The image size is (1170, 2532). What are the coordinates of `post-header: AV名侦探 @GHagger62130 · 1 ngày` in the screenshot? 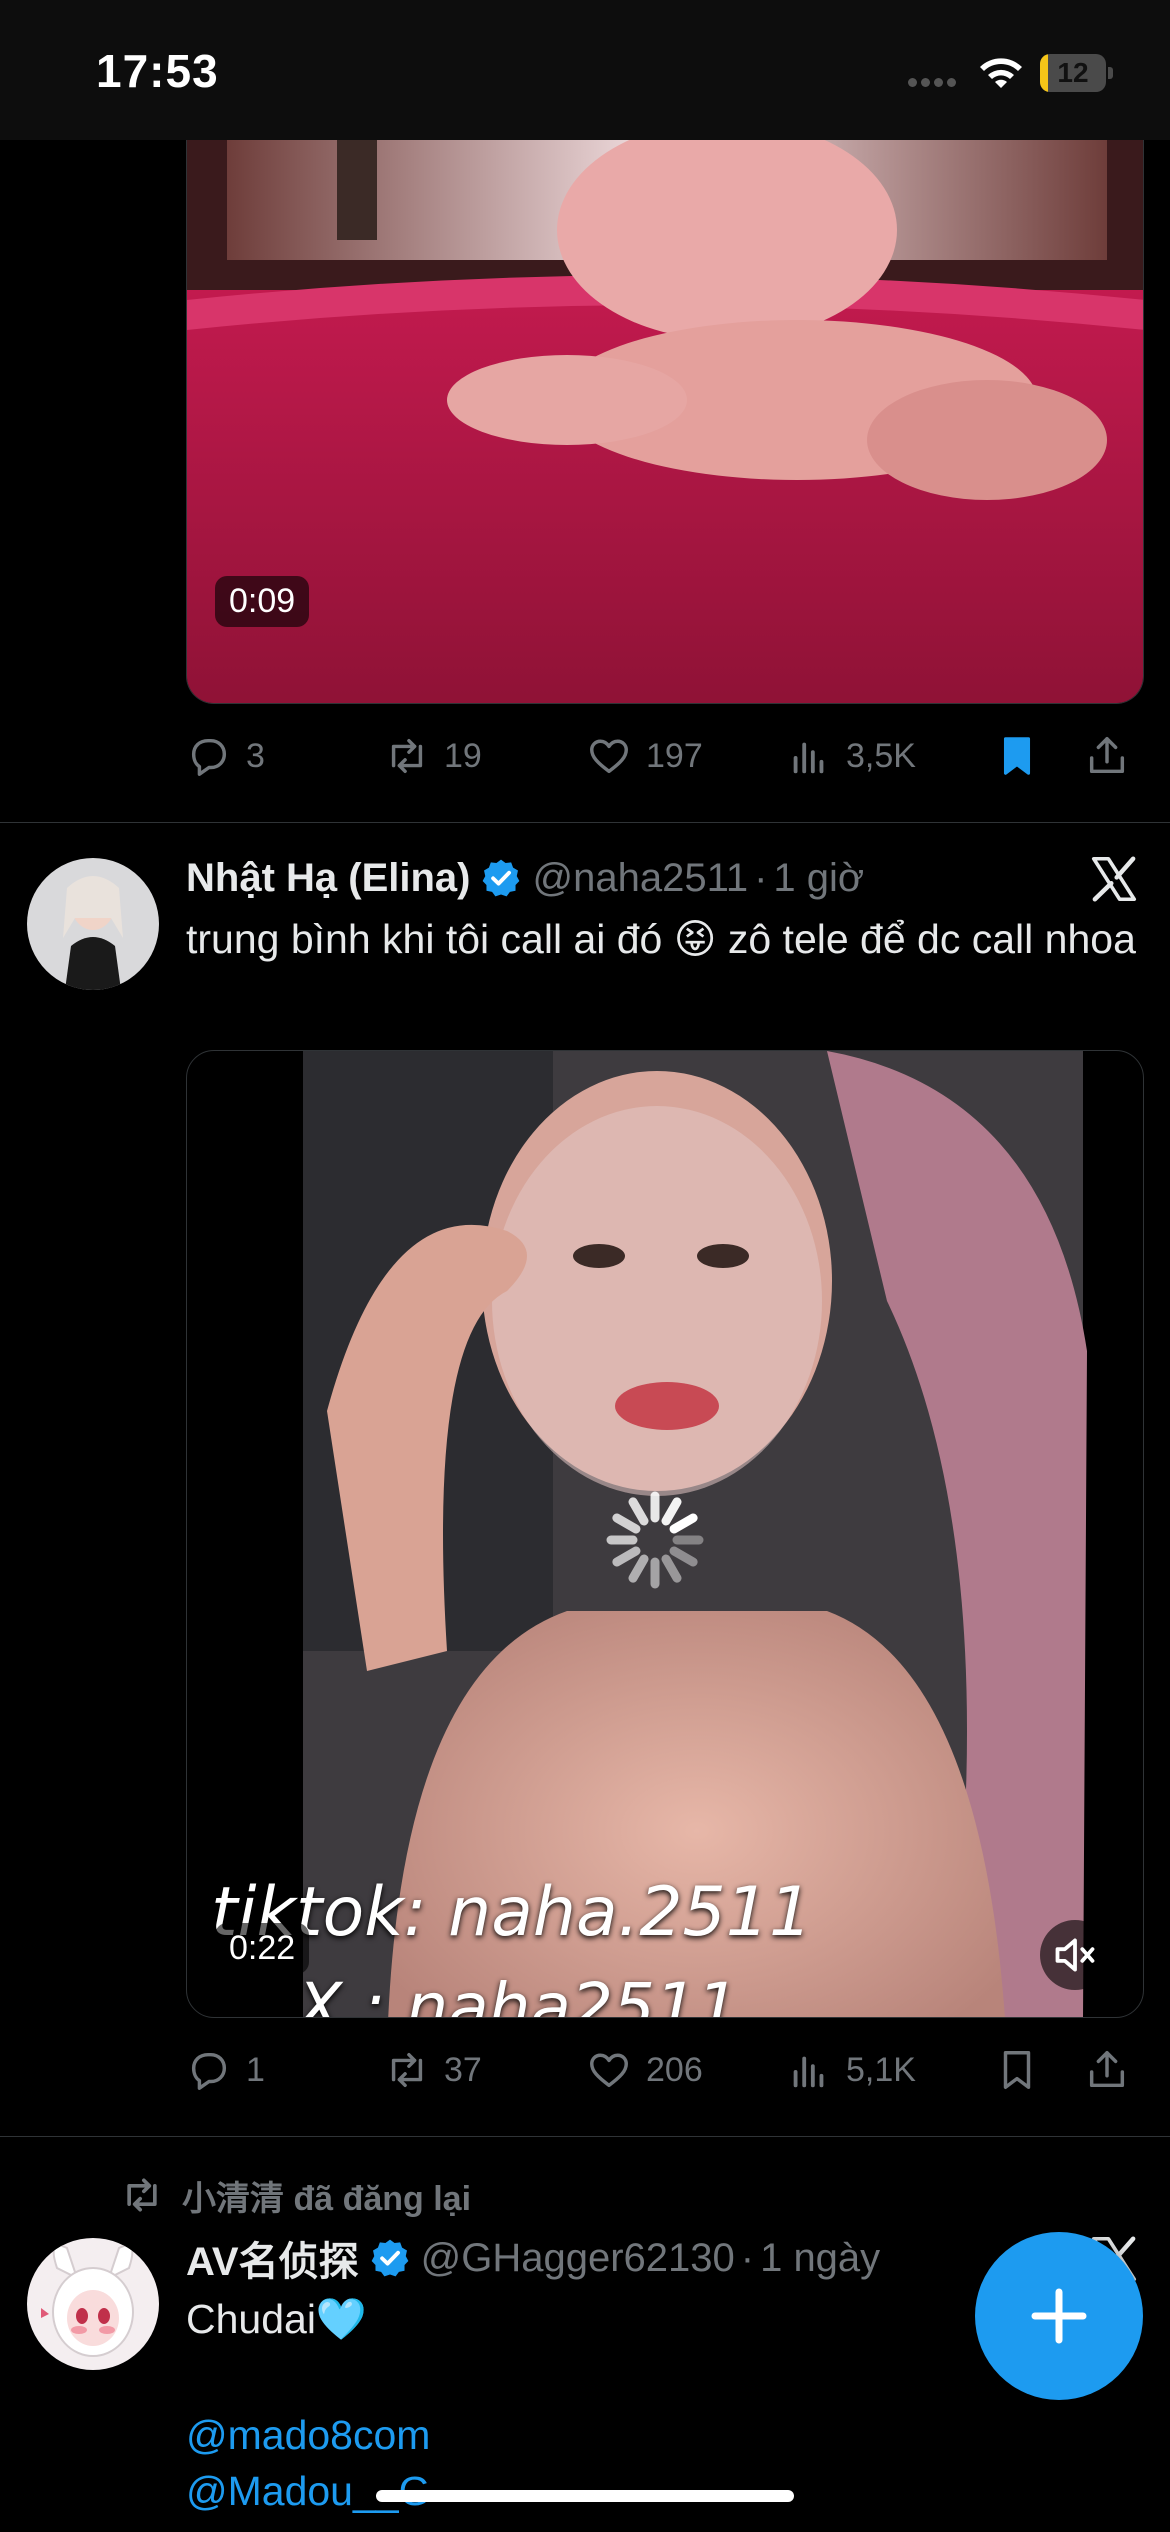 It's located at (533, 2258).